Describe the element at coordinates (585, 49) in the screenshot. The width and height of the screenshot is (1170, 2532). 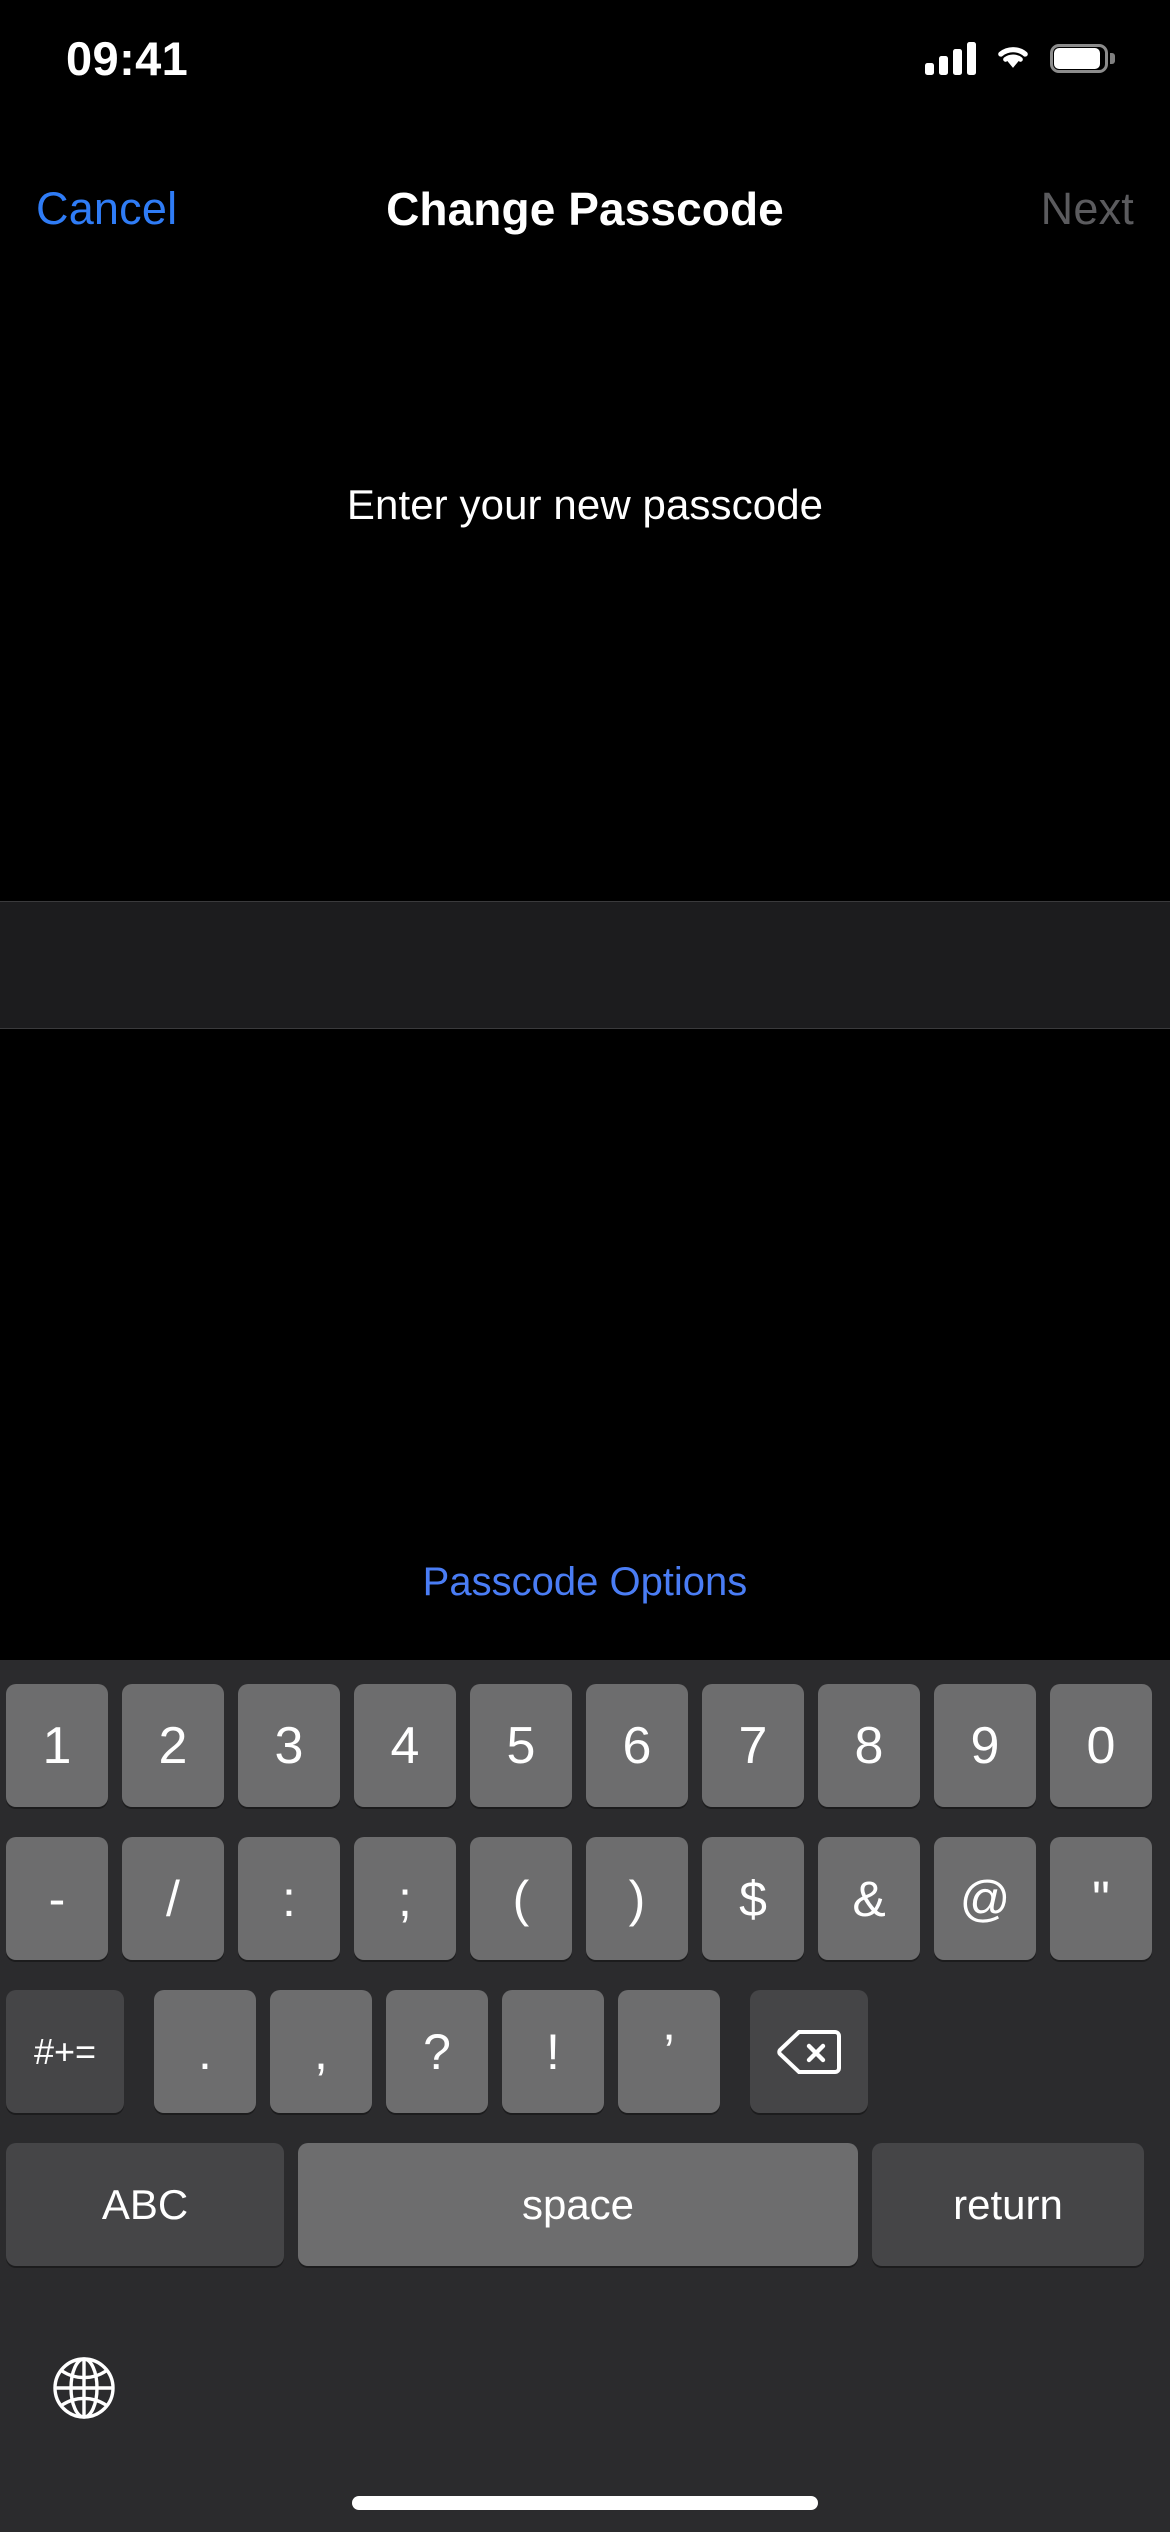
I see `status-bar: 09:41` at that location.